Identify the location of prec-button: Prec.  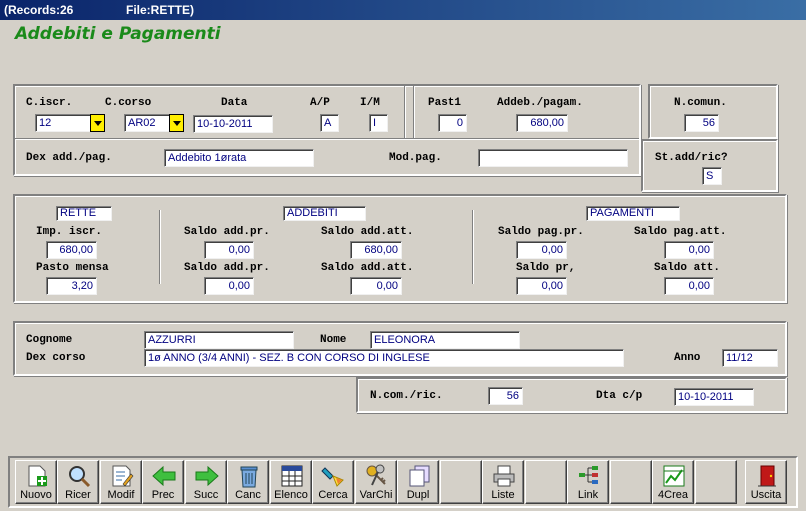
(163, 482).